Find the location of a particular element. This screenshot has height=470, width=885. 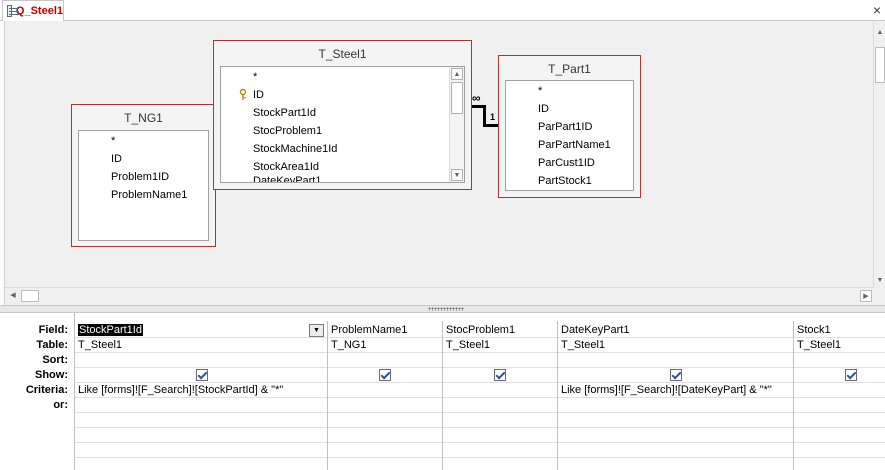

field-list-scrollbar: ▲ ▼ is located at coordinates (456, 124).